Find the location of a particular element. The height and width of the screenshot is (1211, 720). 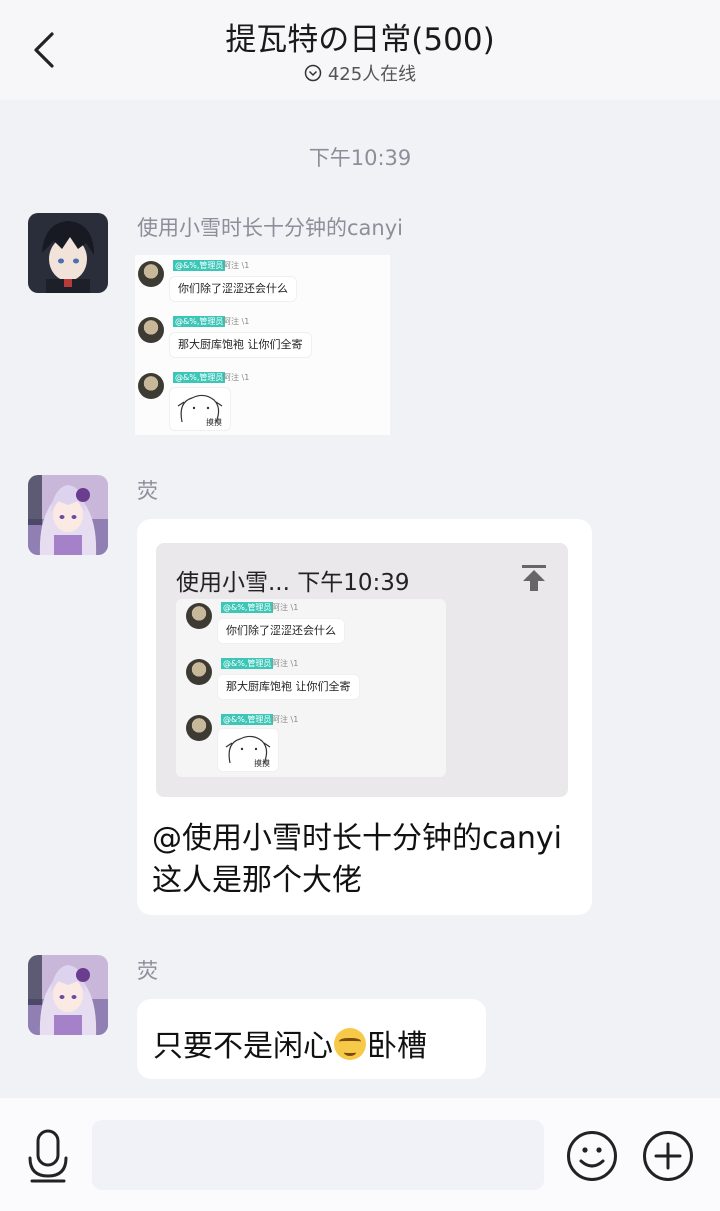

chat-header: 提瓦特の日常(500) 425人在线 is located at coordinates (360, 50).